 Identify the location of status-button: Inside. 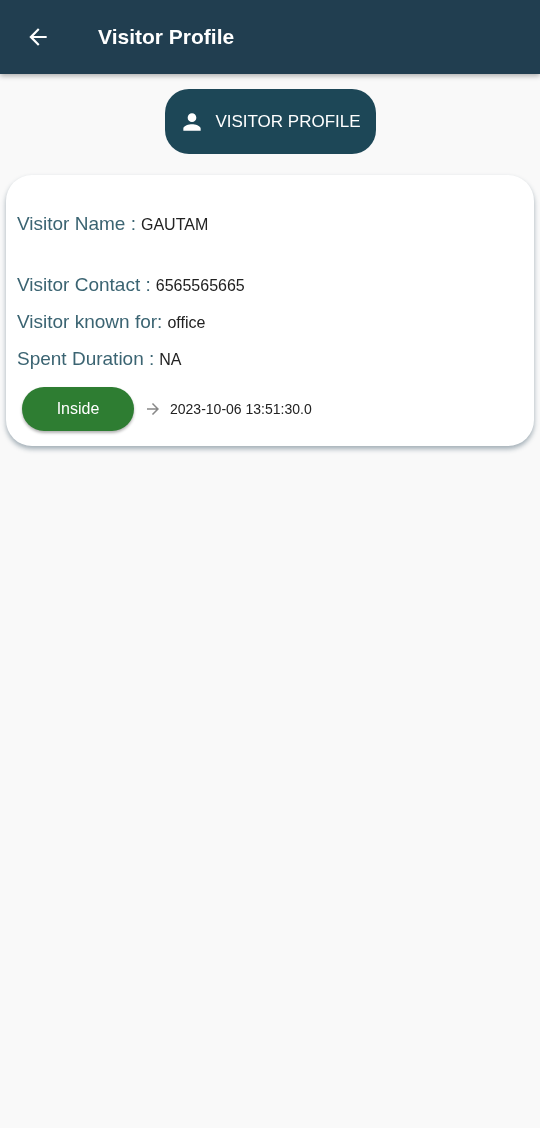
(78, 409).